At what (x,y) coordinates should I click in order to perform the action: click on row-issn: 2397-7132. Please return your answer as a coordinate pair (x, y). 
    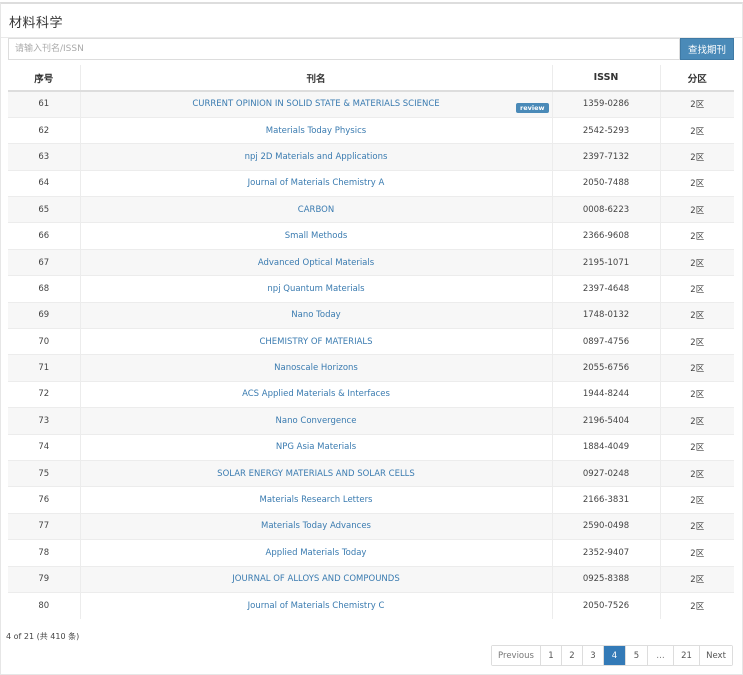
    Looking at the image, I should click on (605, 157).